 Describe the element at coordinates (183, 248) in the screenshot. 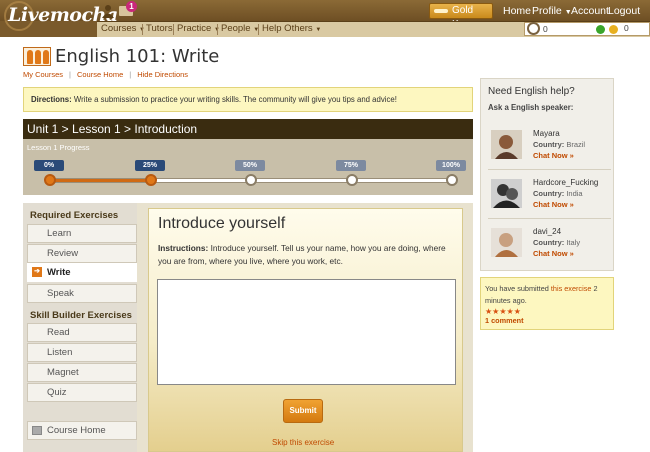

I see `instructions-label: Instructions:` at that location.